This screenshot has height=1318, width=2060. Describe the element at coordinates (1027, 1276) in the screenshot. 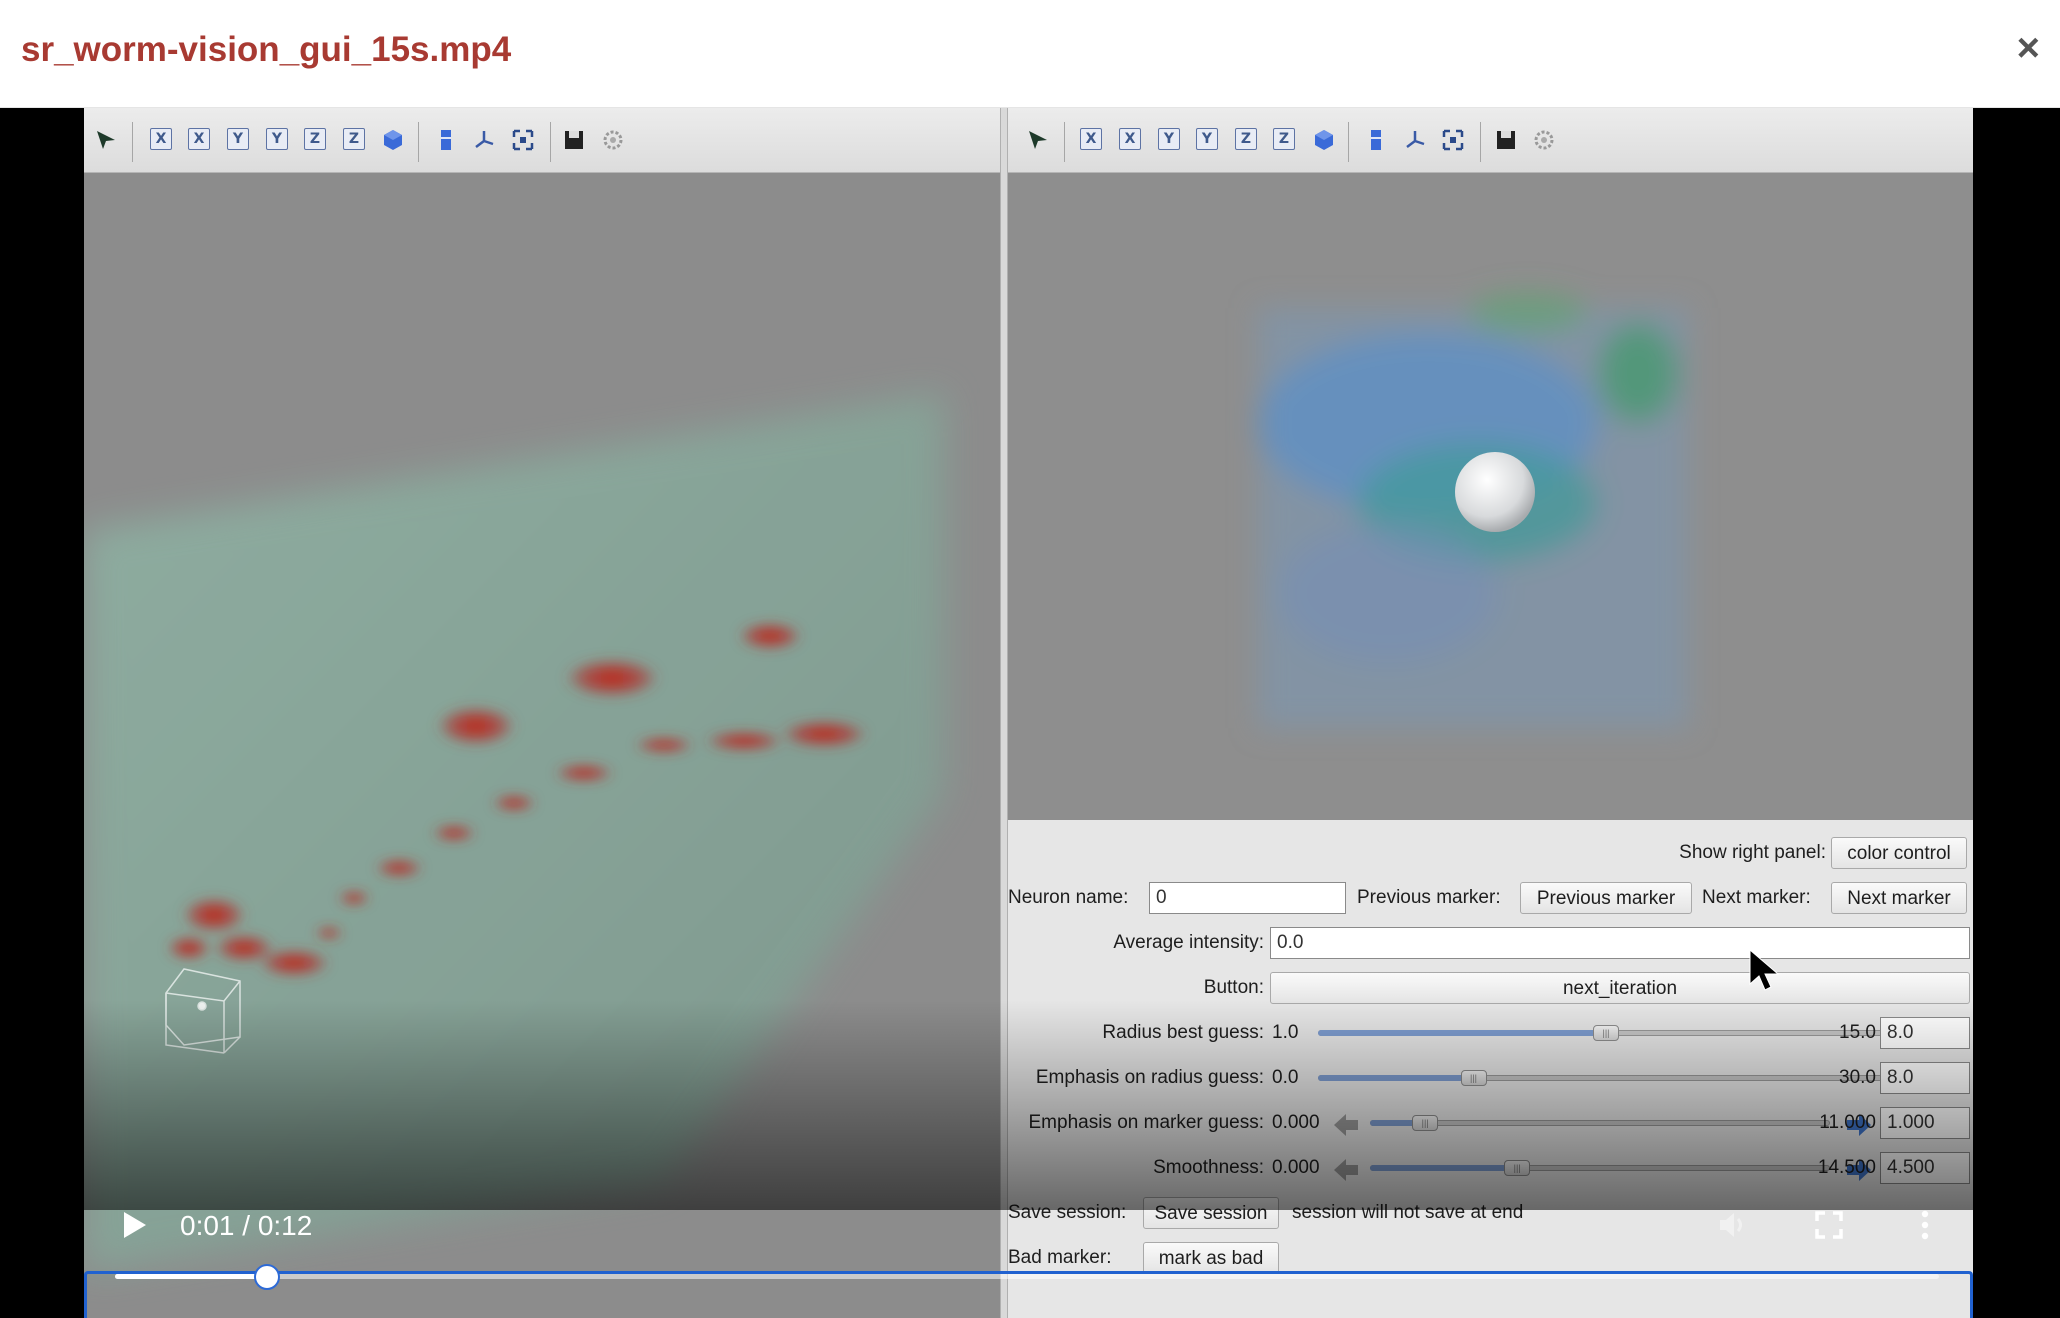

I see `progress-bar` at that location.